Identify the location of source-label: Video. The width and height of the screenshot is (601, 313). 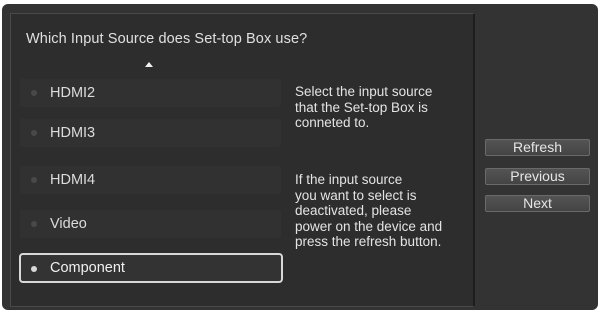
(68, 224).